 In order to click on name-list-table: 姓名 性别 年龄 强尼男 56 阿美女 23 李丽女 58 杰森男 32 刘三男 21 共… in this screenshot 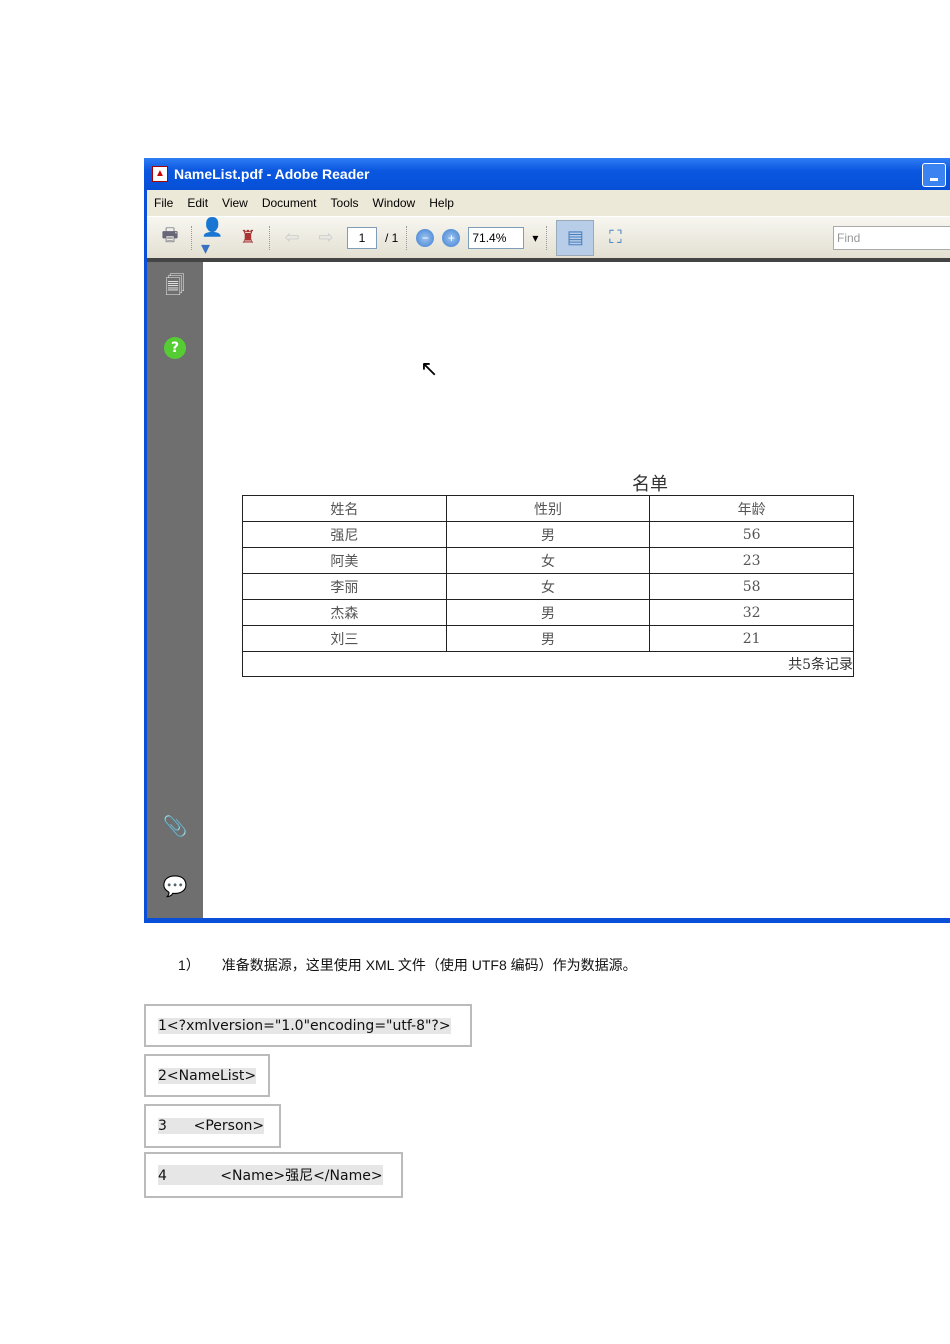, I will do `click(548, 586)`.